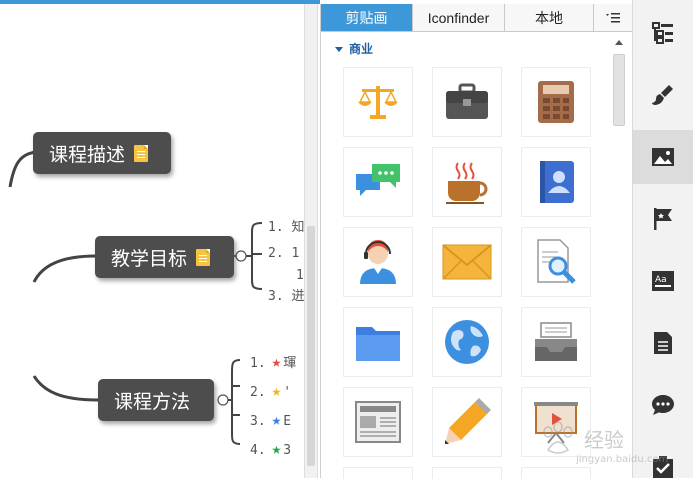  What do you see at coordinates (276, 390) in the screenshot?
I see `yellow-star-icon: ★` at bounding box center [276, 390].